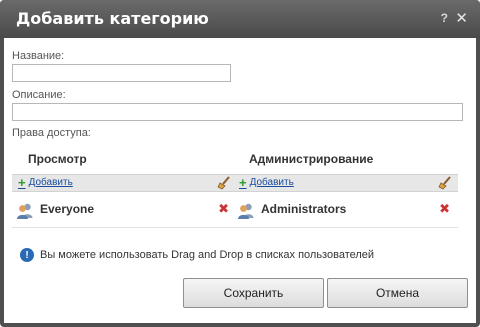  I want to click on dialog-title: Добавить категорию, so click(112, 18).